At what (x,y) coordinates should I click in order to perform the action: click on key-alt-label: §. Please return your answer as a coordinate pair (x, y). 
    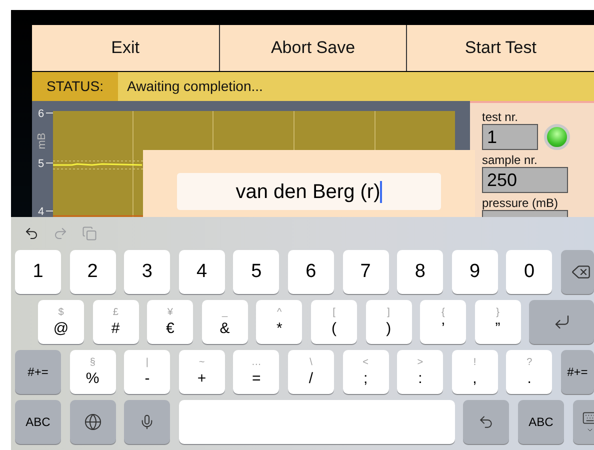
    Looking at the image, I should click on (93, 363).